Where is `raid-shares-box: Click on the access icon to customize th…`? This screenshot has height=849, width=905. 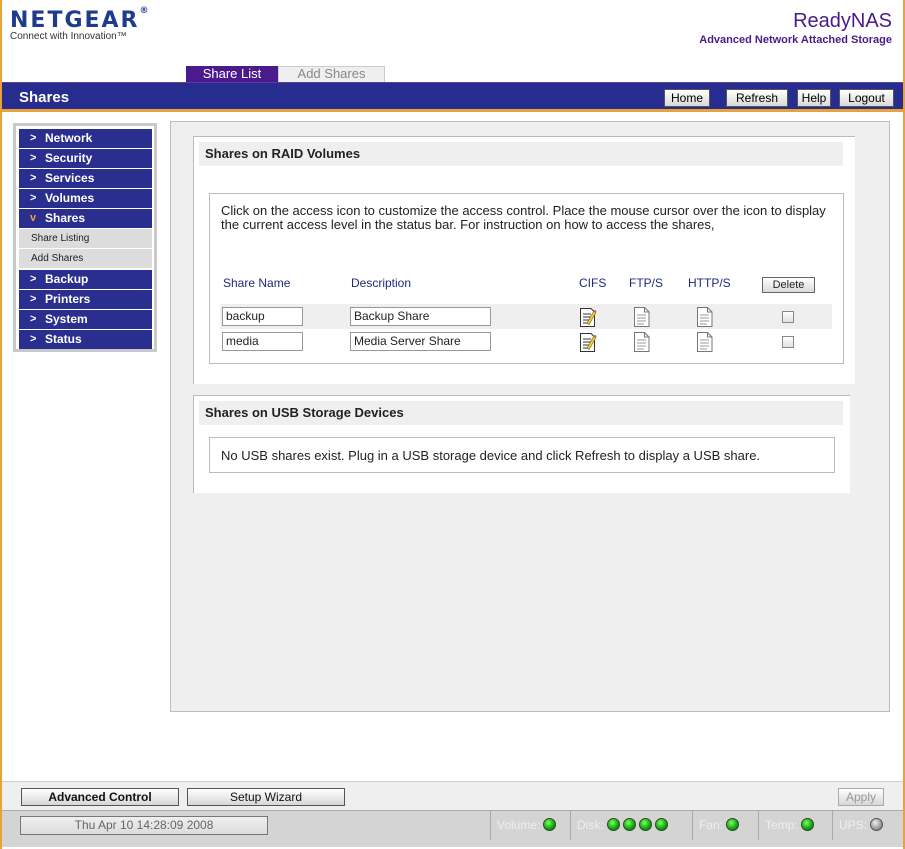
raid-shares-box: Click on the access icon to customize th… is located at coordinates (526, 278).